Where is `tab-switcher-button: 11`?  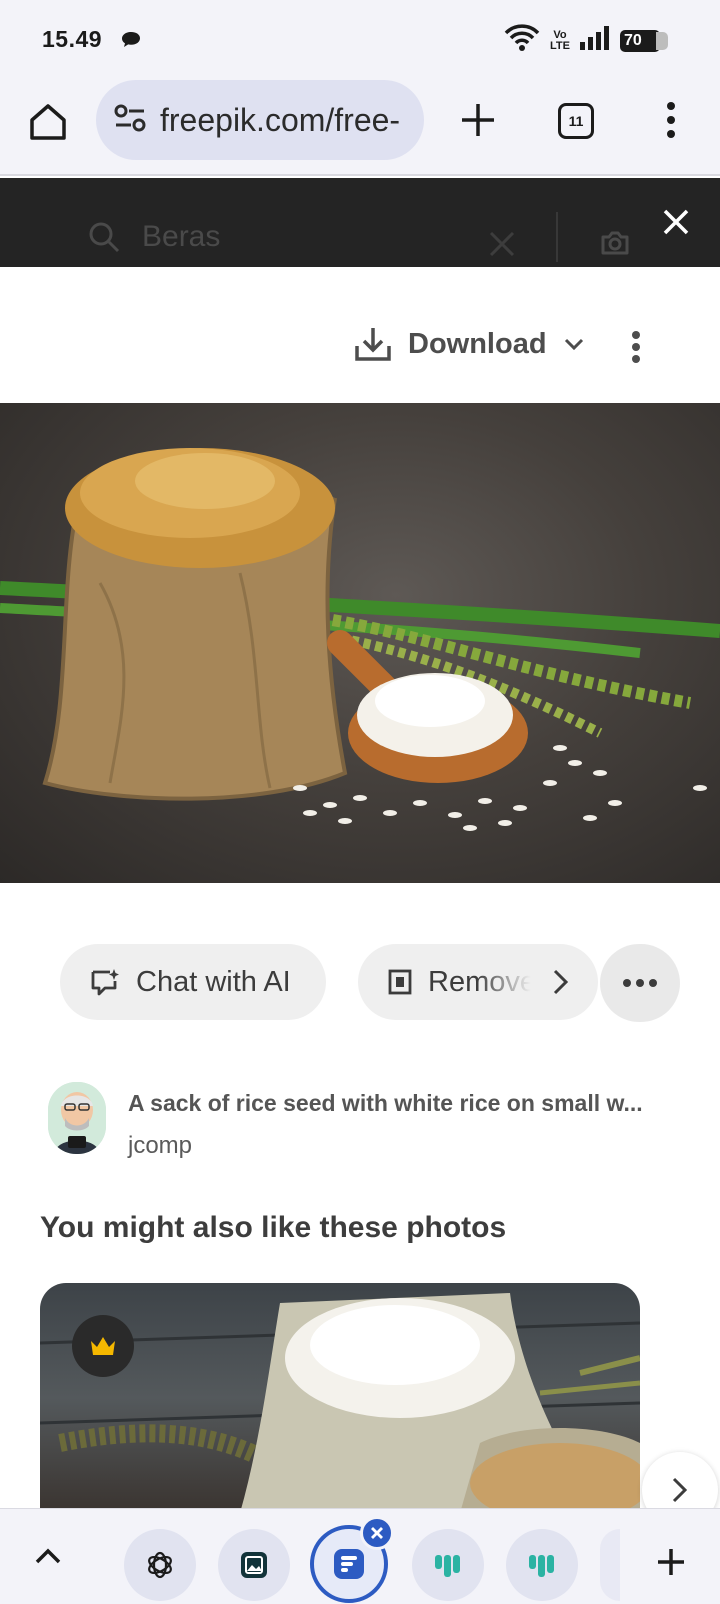 tab-switcher-button: 11 is located at coordinates (576, 121).